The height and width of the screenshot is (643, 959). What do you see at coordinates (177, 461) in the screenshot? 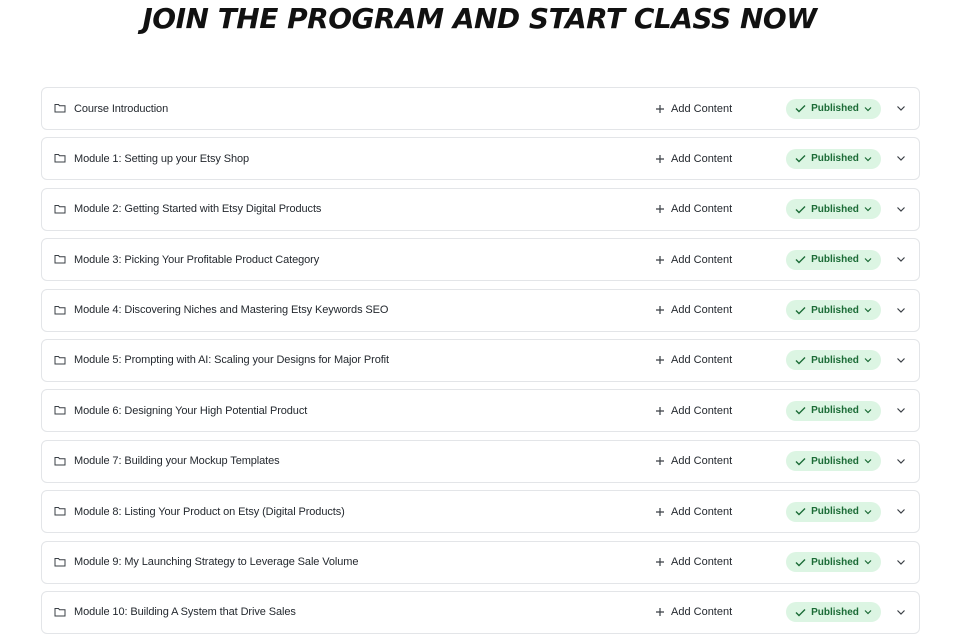
I see `module-title: Module 7: Building your Mockup Templates` at bounding box center [177, 461].